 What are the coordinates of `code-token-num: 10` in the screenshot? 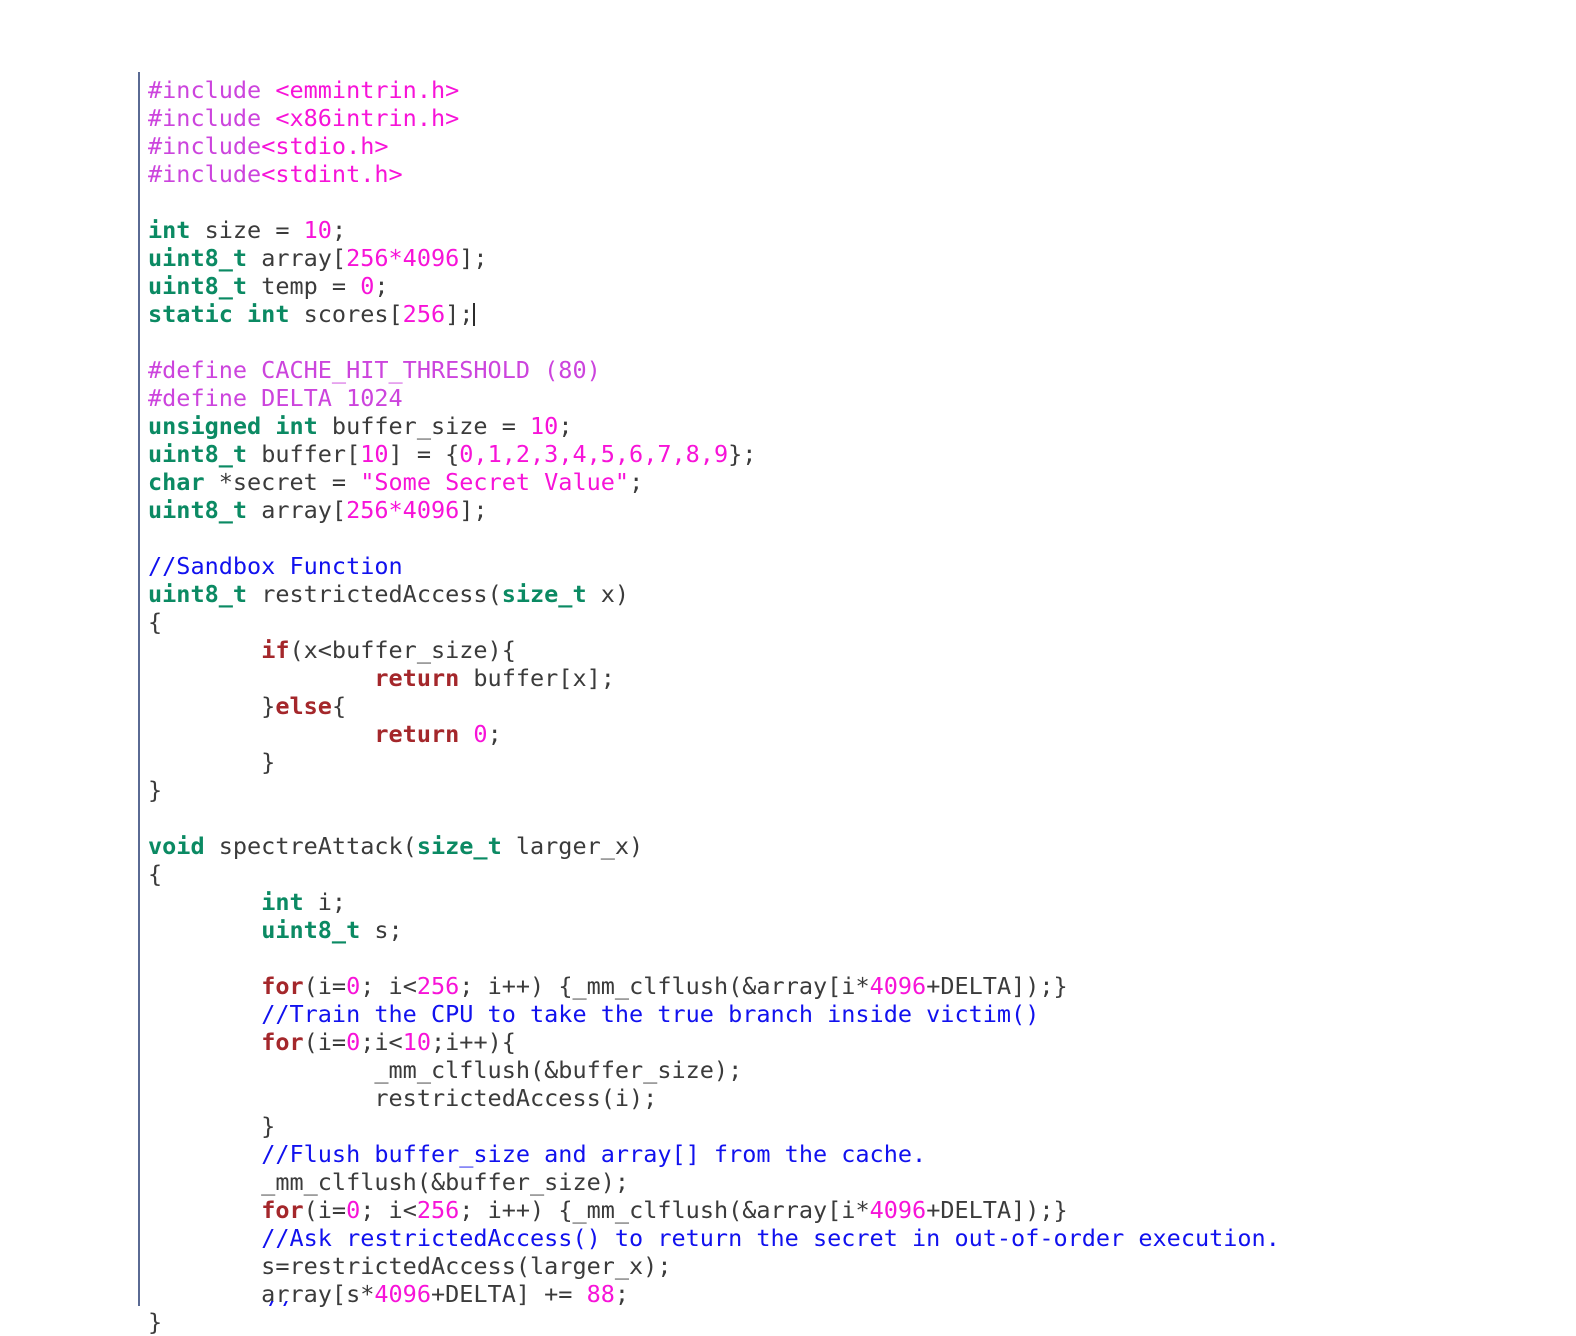 It's located at (374, 454).